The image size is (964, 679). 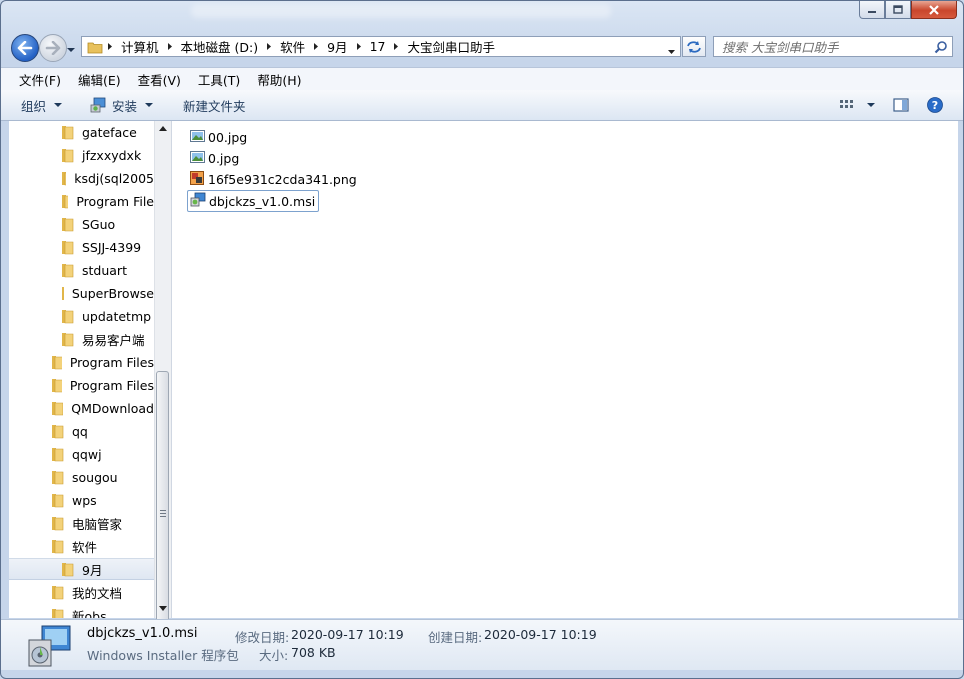 I want to click on file-item: 00.jpg, so click(x=218, y=137).